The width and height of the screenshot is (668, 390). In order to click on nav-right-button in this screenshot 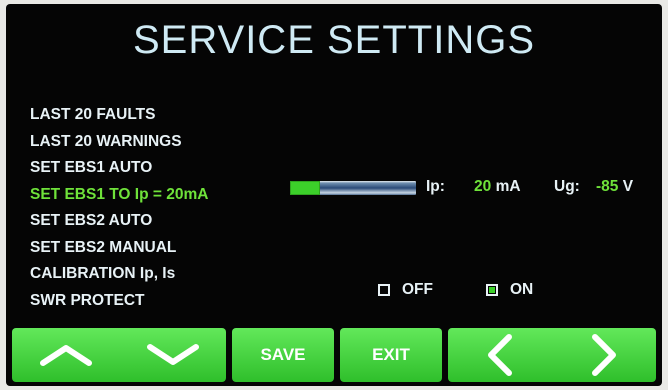, I will do `click(604, 355)`.